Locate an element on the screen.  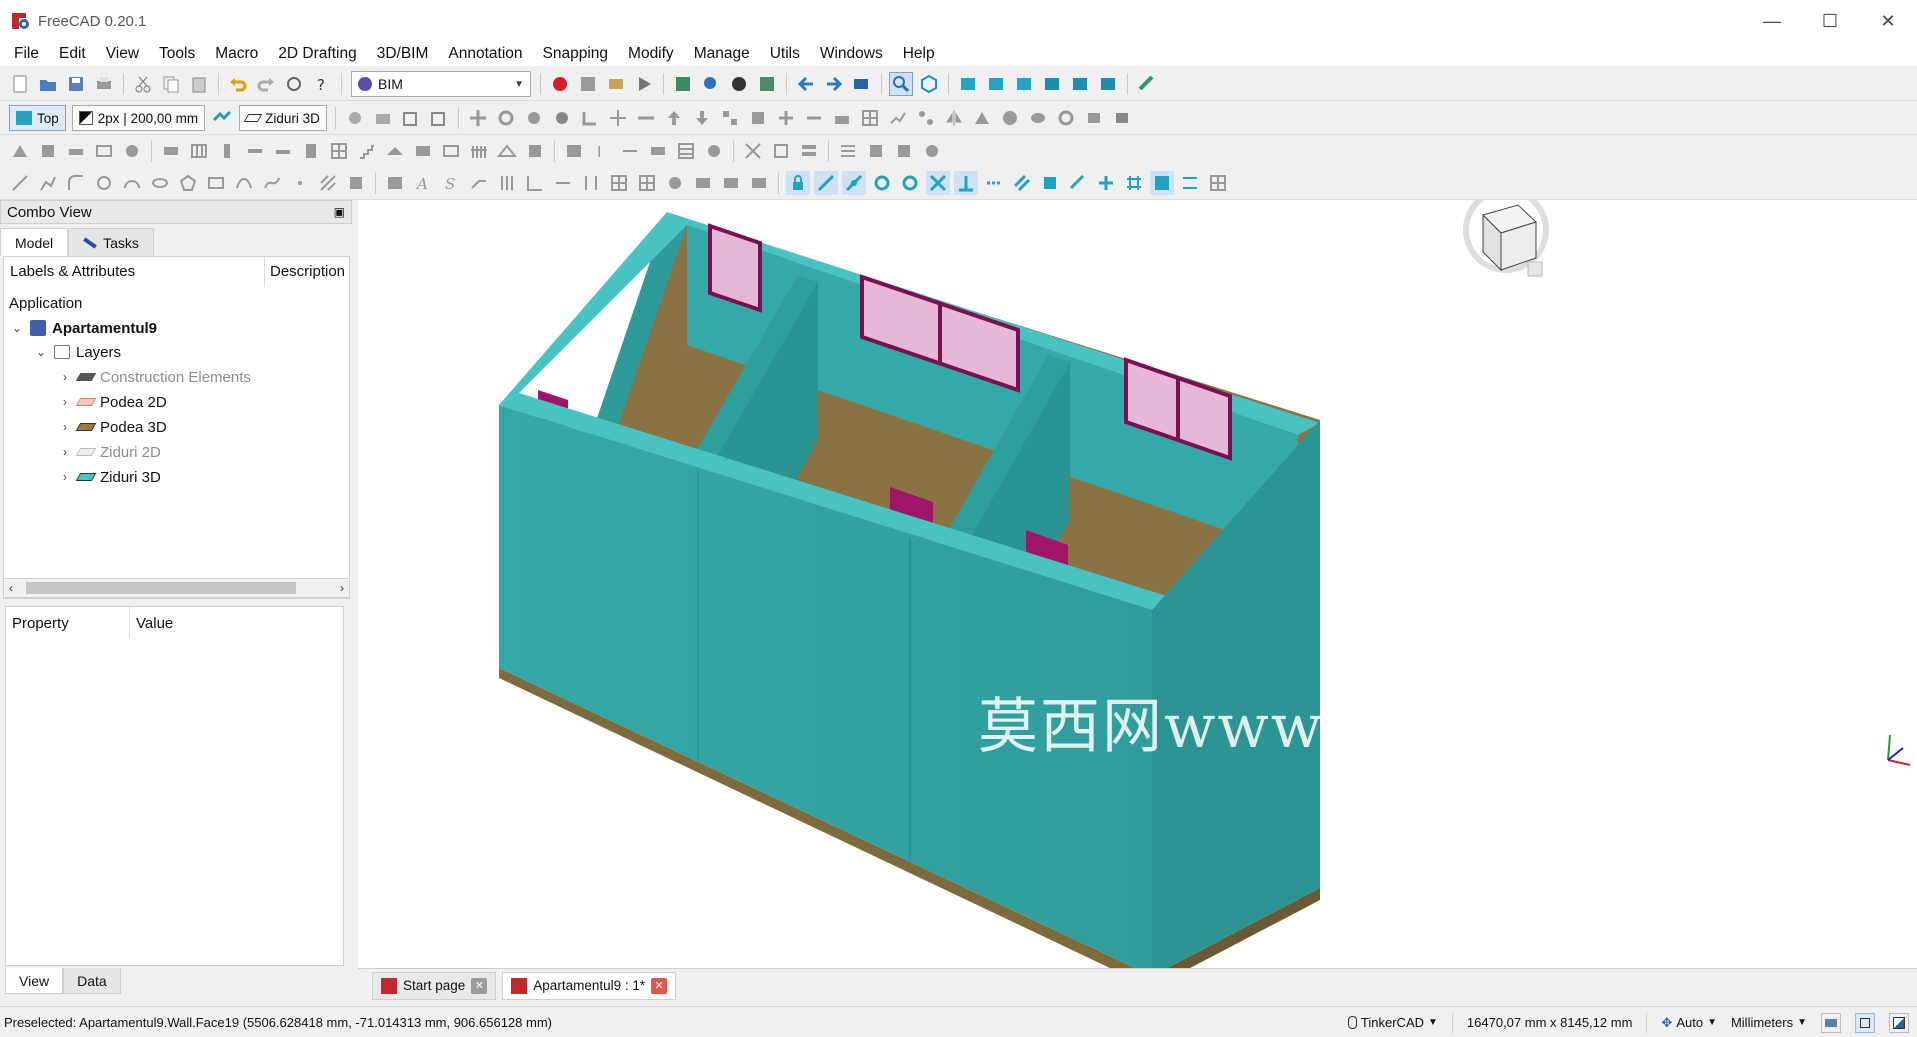
array-icon is located at coordinates (730, 118).